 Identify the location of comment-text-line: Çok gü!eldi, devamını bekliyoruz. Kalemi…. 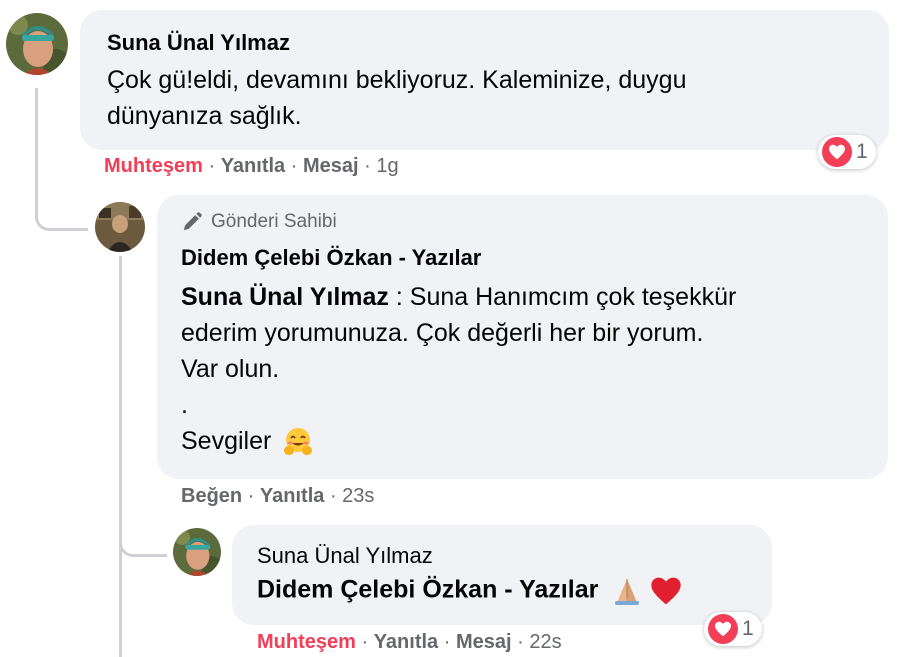
(397, 80).